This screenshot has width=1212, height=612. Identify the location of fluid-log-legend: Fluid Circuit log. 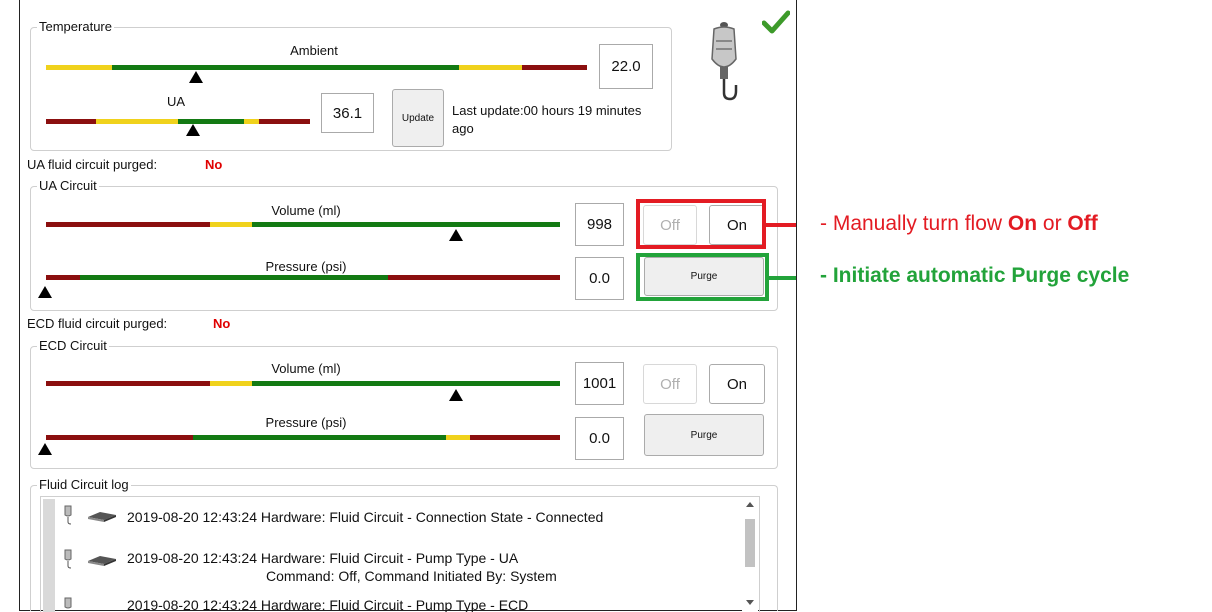
(84, 485).